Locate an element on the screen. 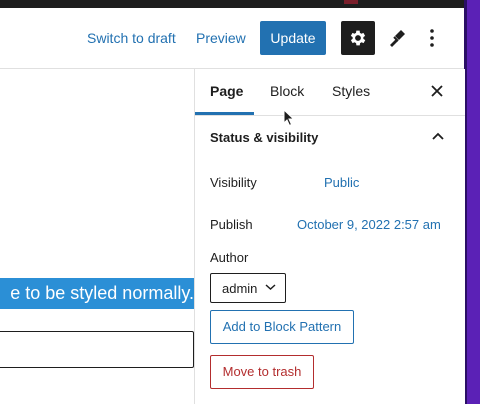 Image resolution: width=480 pixels, height=404 pixels. chevron-down-icon is located at coordinates (270, 287).